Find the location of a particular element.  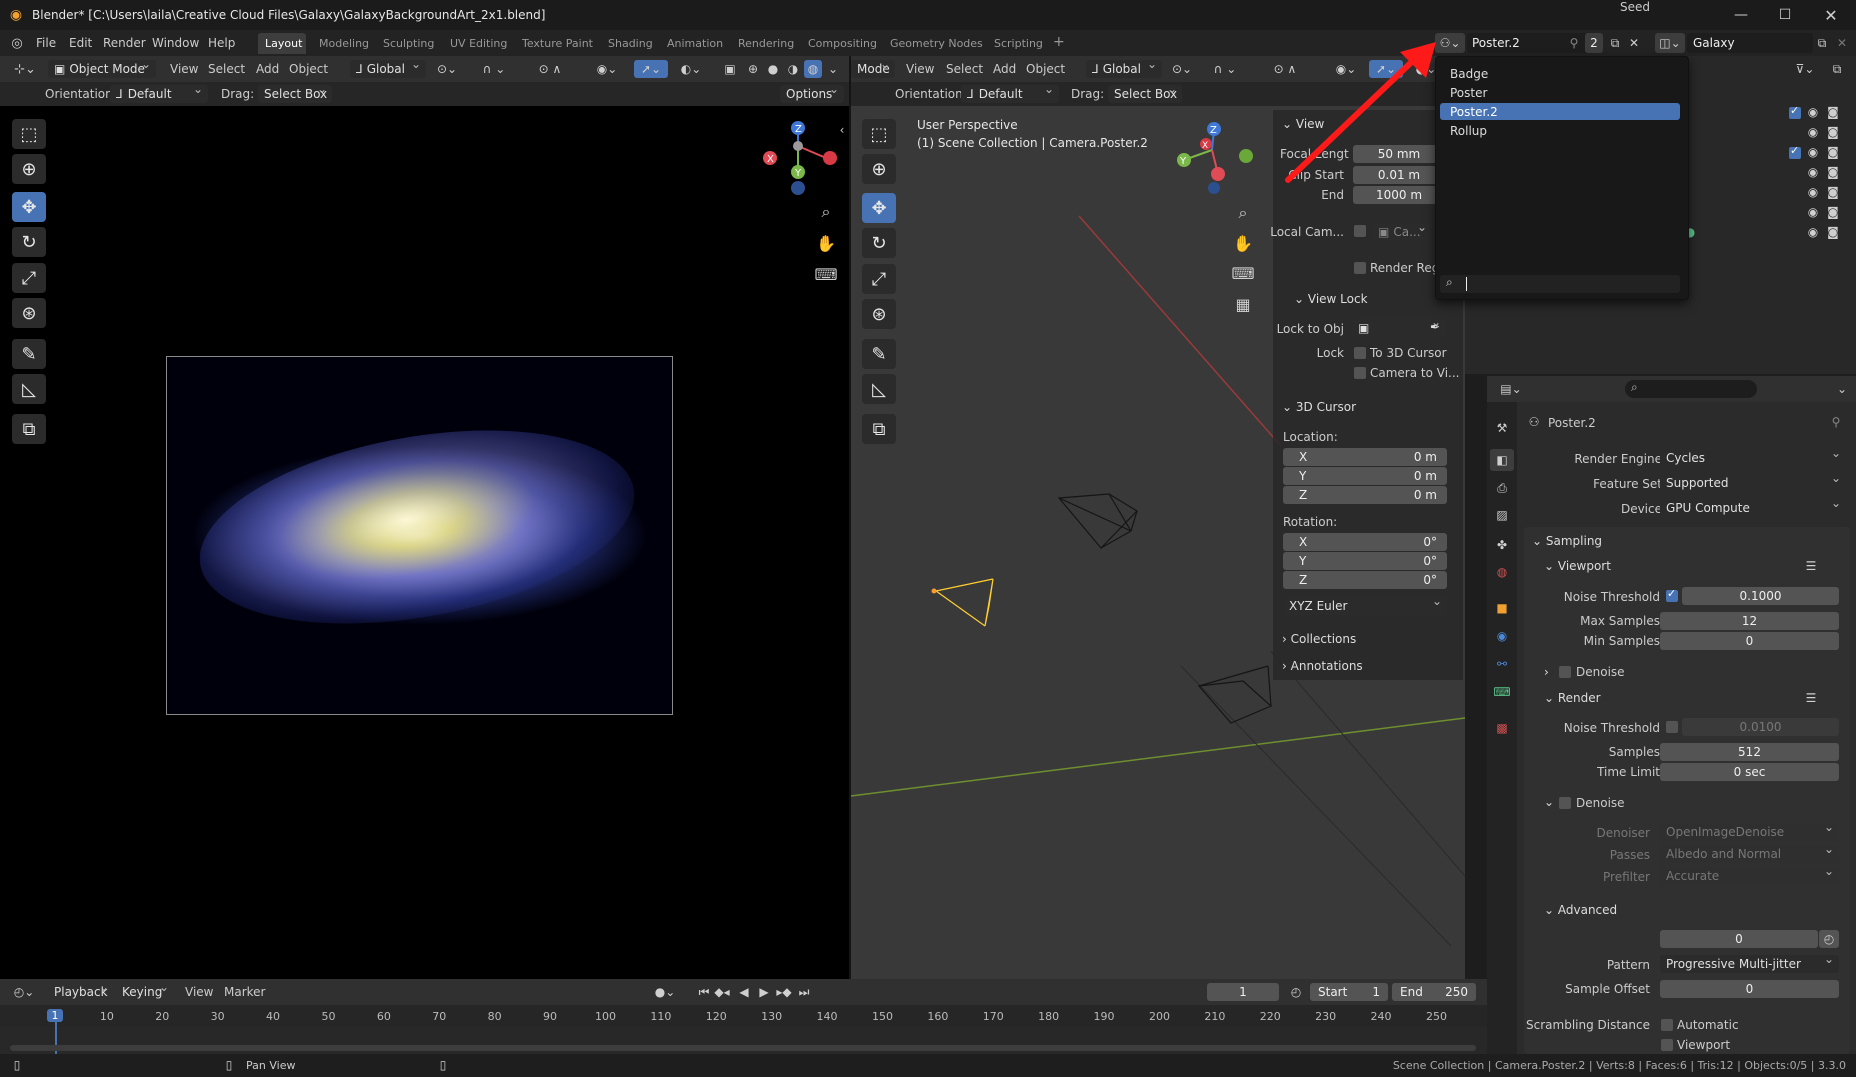

menu-help: Help is located at coordinates (221, 43).